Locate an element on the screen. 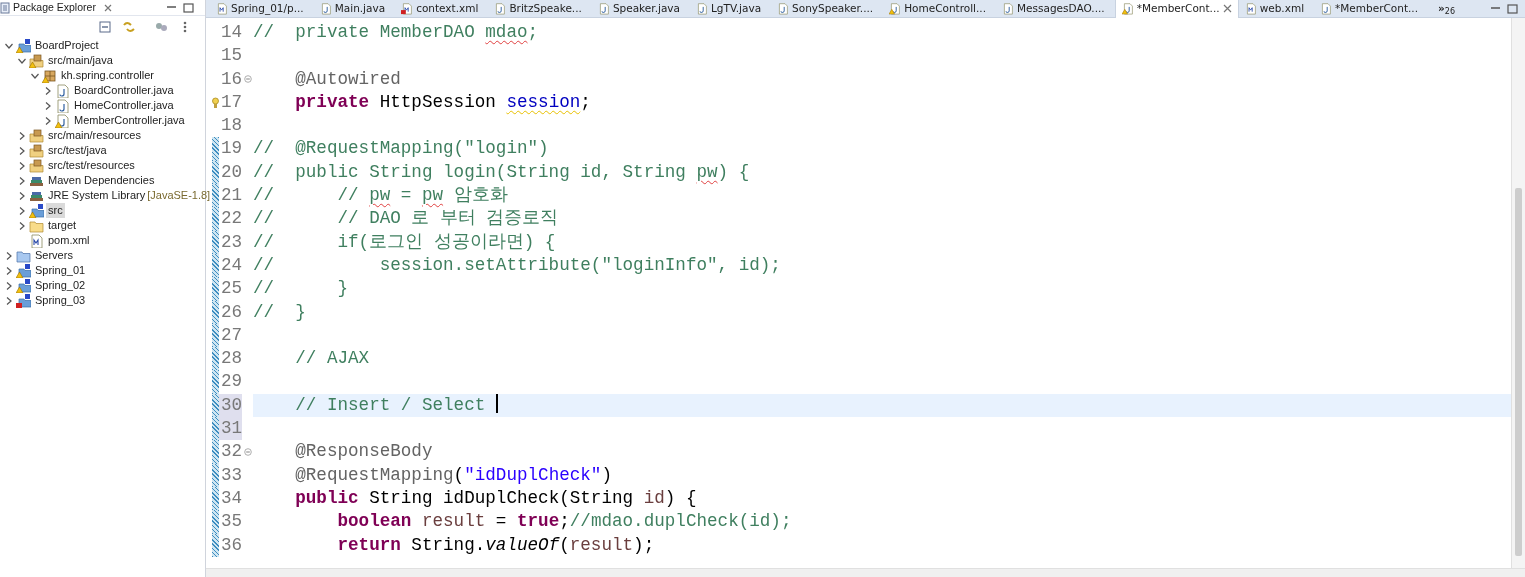 This screenshot has width=1525, height=577. code-line: // Insert / Select is located at coordinates (390, 404).